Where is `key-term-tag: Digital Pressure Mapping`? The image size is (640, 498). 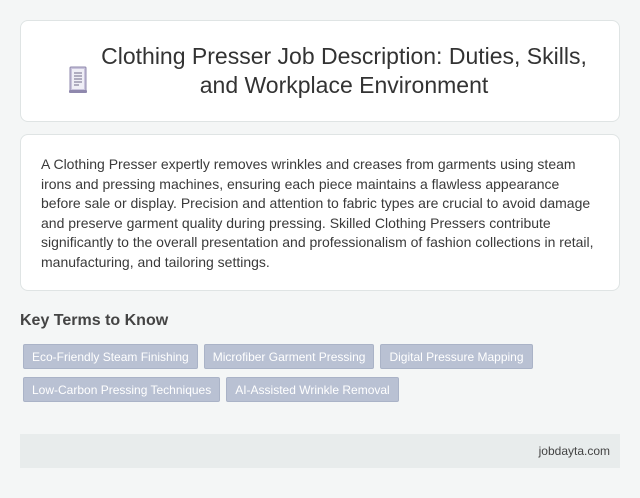 key-term-tag: Digital Pressure Mapping is located at coordinates (456, 356).